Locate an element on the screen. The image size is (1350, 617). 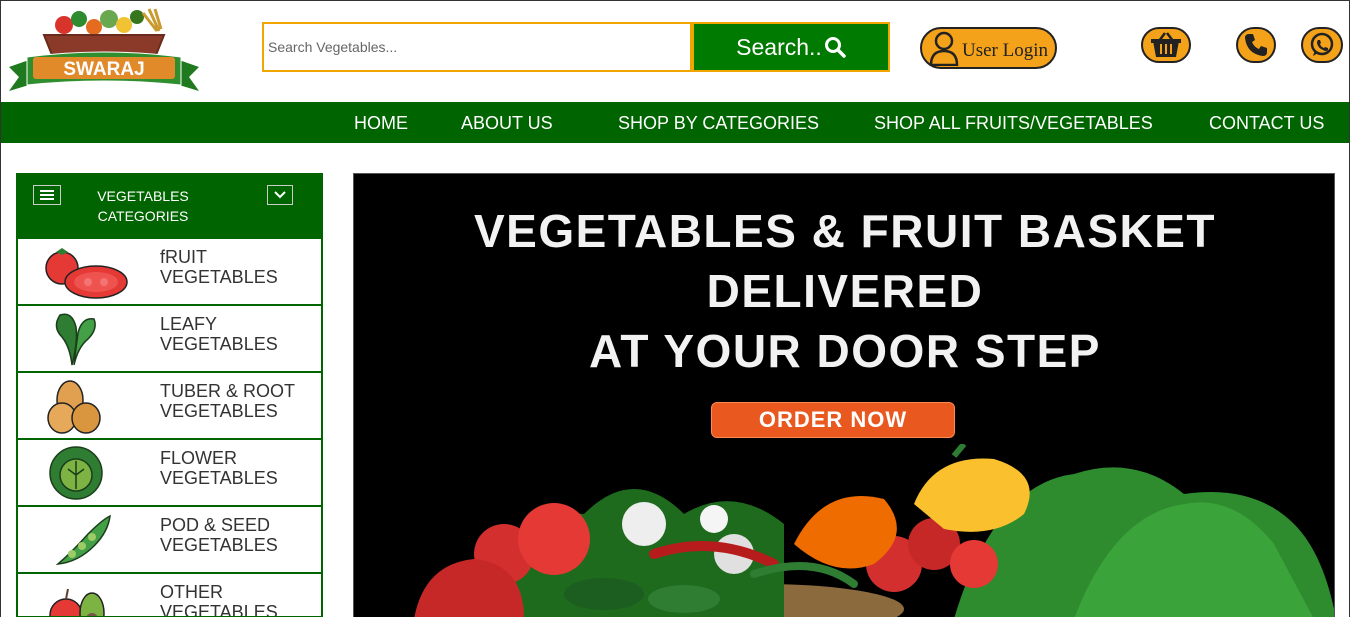
nav-shop-all: SHOP ALL FRUITS/VEGETABLES is located at coordinates (1013, 123).